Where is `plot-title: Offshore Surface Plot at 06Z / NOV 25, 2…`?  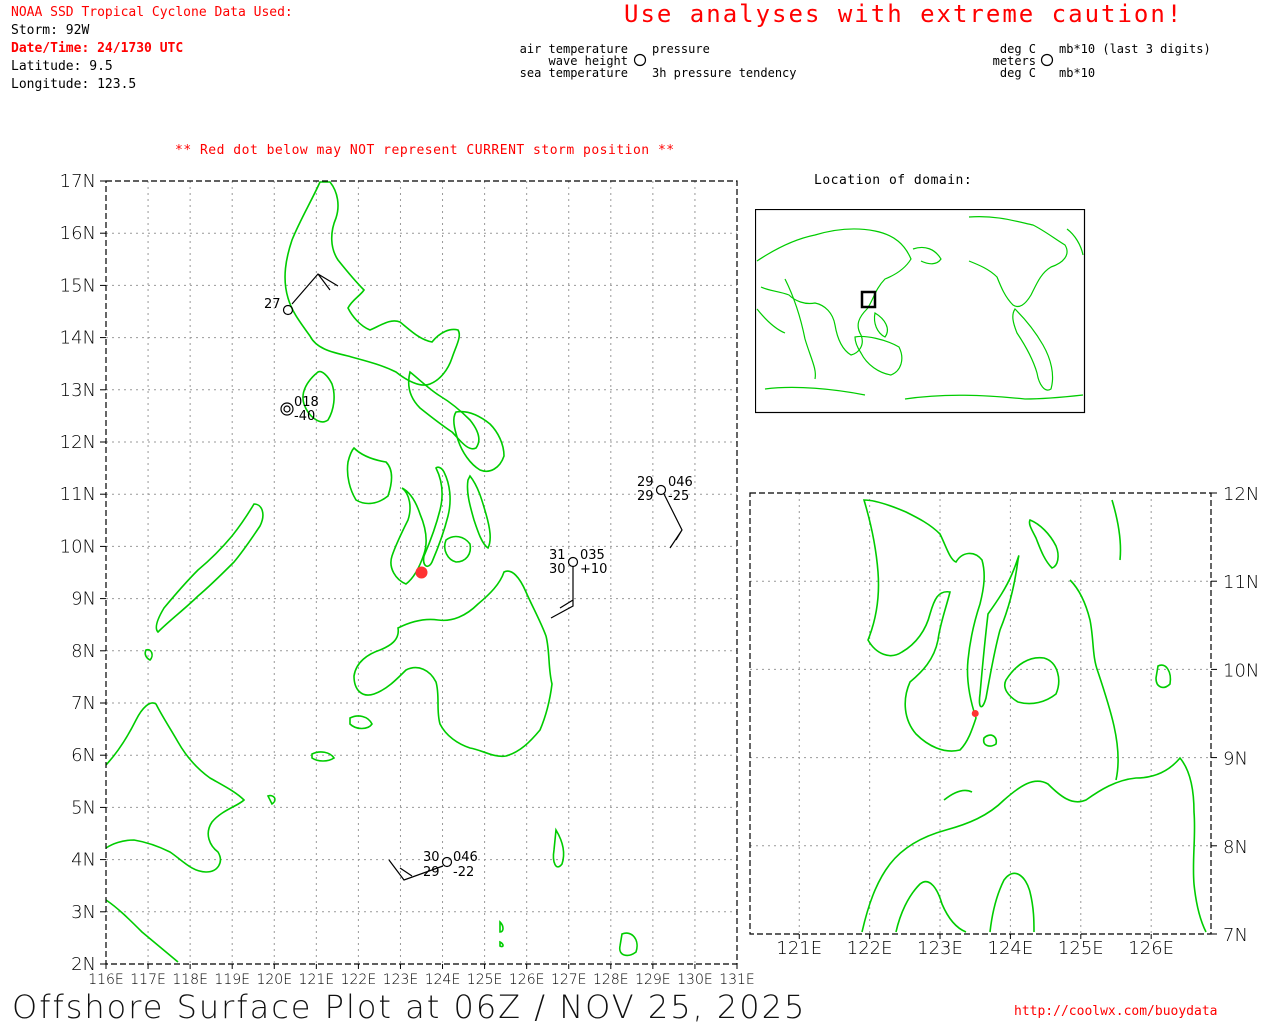 plot-title: Offshore Surface Plot at 06Z / NOV 25, 2… is located at coordinates (409, 1007).